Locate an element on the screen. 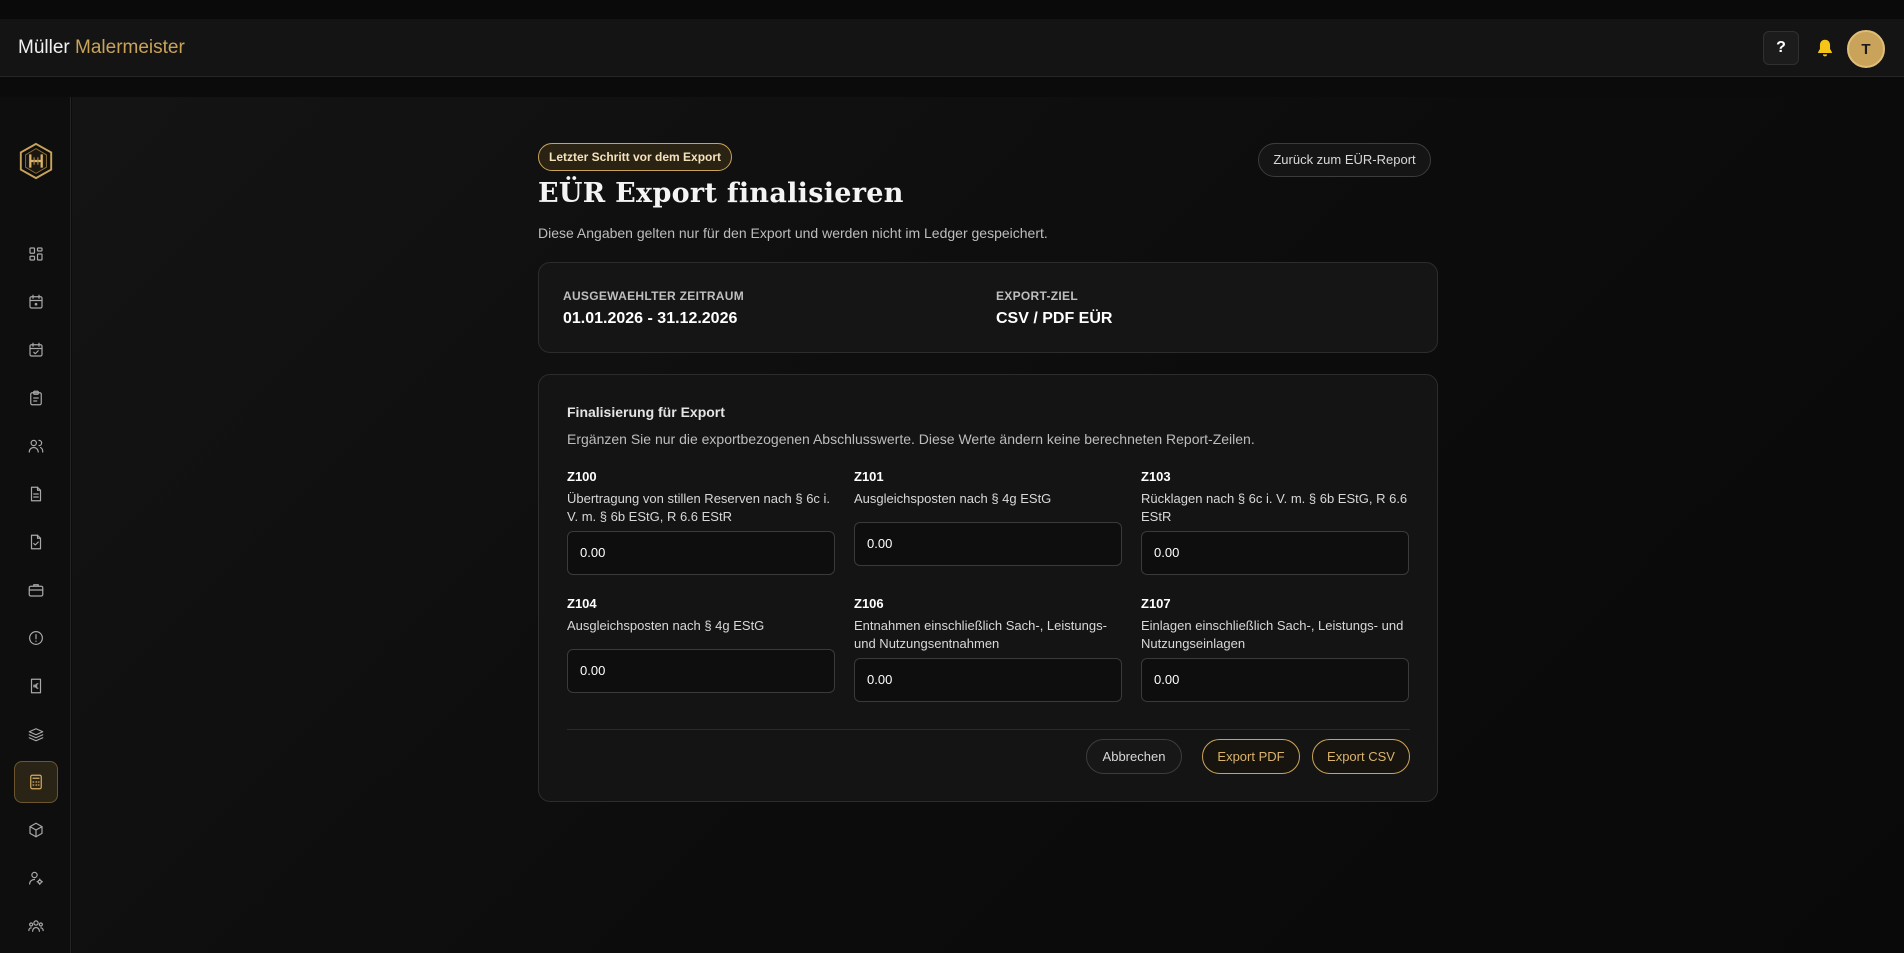 The image size is (1904, 953). bell-icon is located at coordinates (1825, 48).